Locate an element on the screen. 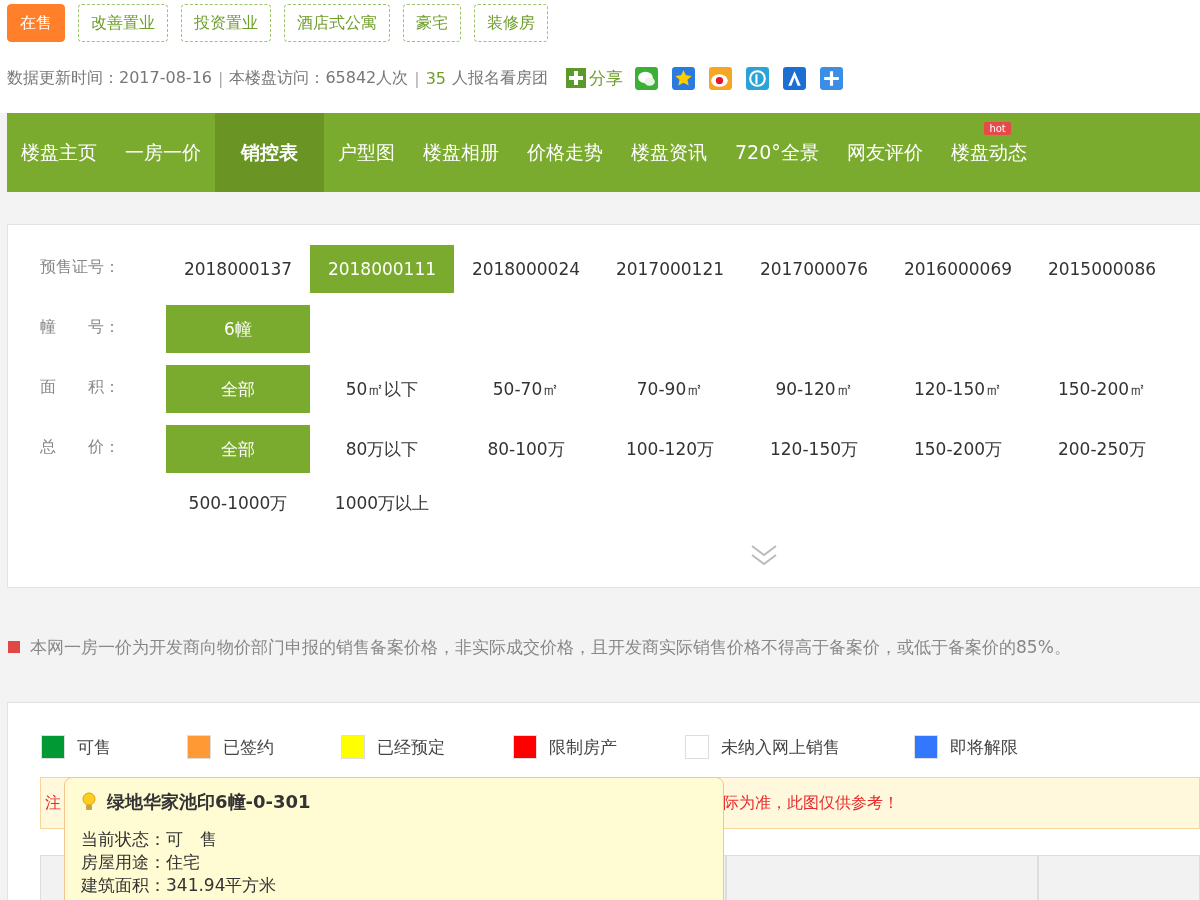 The image size is (1200, 900). hot-badge: hot is located at coordinates (997, 128).